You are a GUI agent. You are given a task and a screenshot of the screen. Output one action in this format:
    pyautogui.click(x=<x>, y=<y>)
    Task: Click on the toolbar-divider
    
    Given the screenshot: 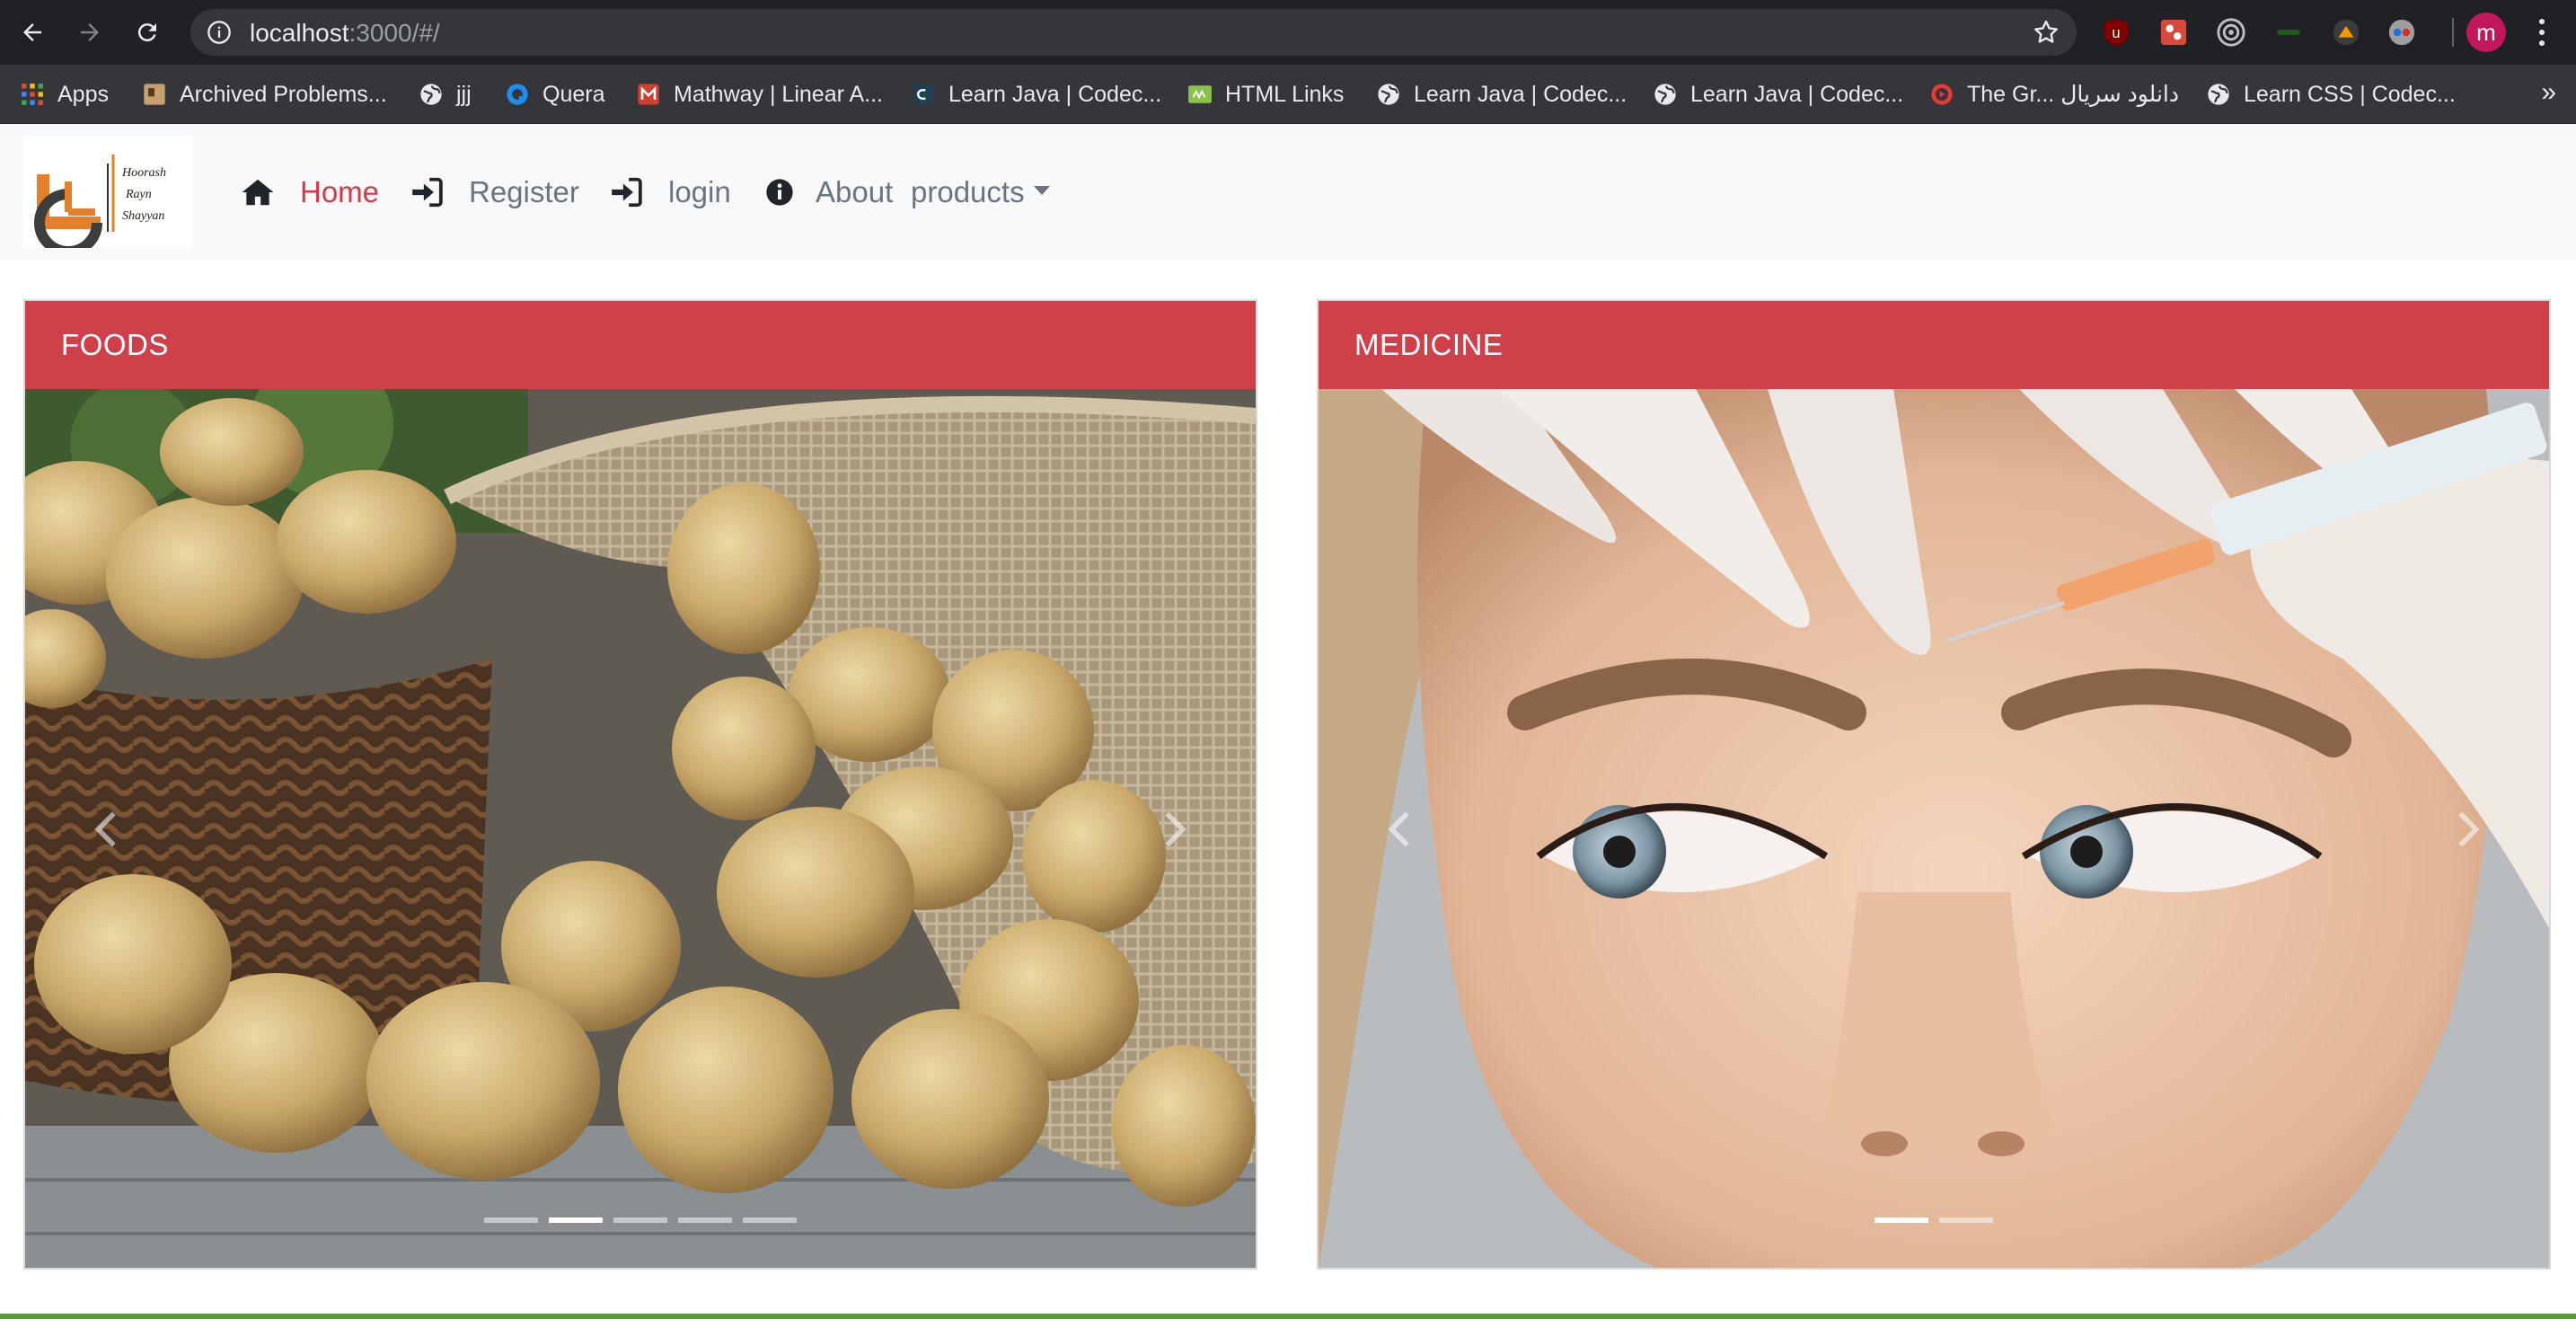 What is the action you would take?
    pyautogui.click(x=2453, y=32)
    